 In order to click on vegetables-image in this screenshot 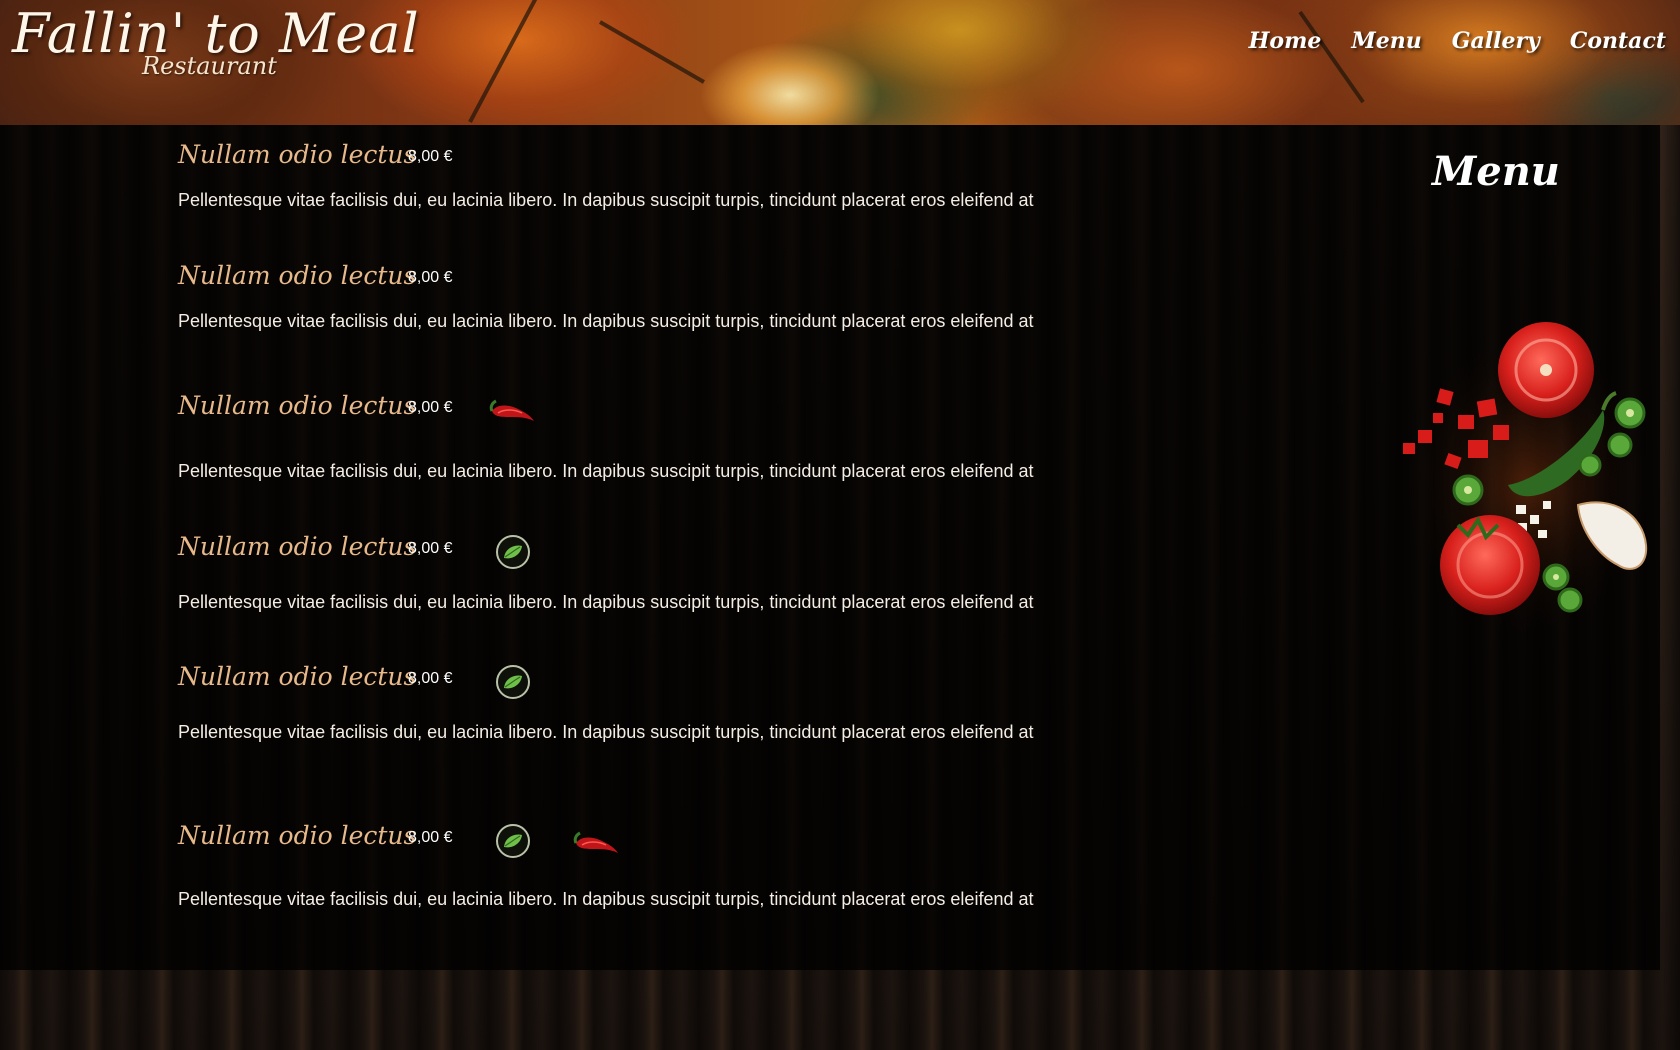, I will do `click(1528, 483)`.